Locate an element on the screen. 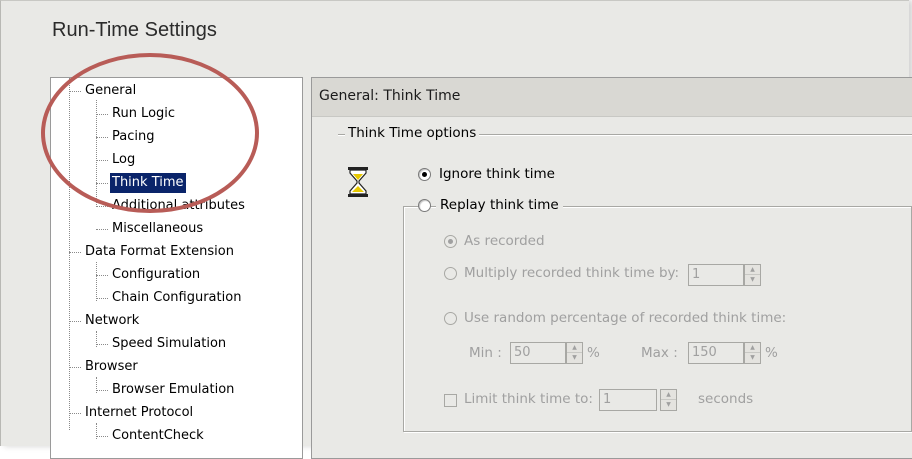 The width and height of the screenshot is (912, 459). max-percent-label: % is located at coordinates (771, 353).